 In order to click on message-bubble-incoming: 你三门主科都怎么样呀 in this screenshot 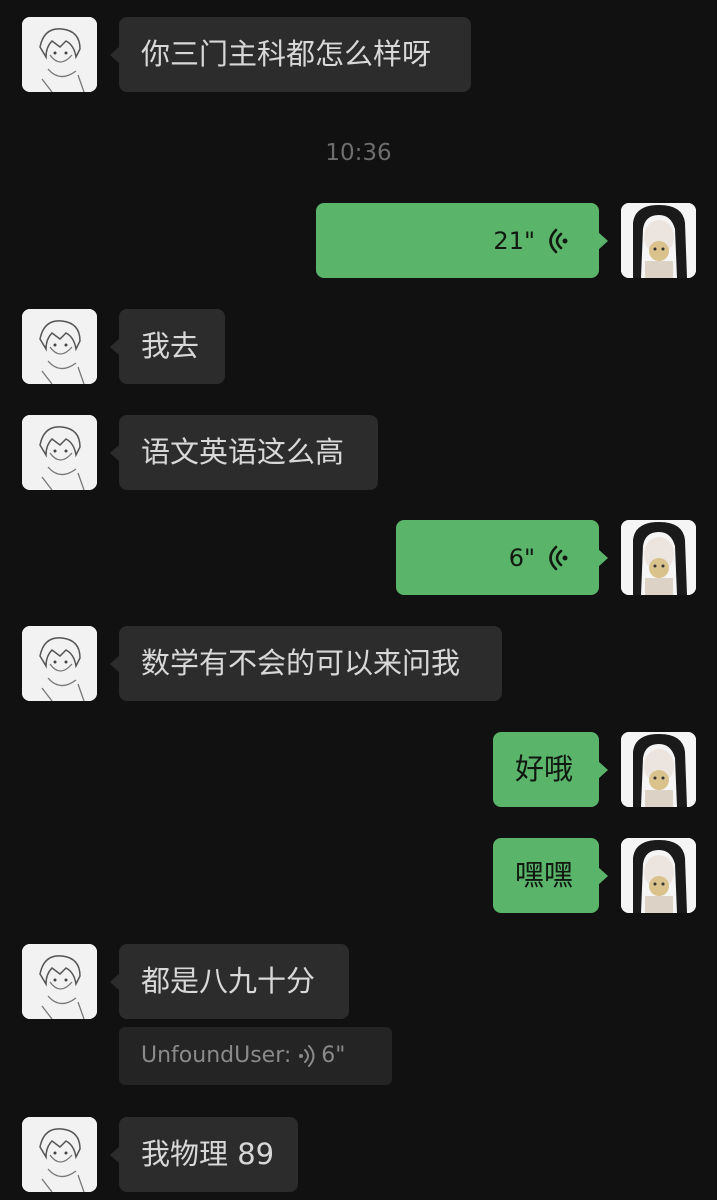, I will do `click(290, 54)`.